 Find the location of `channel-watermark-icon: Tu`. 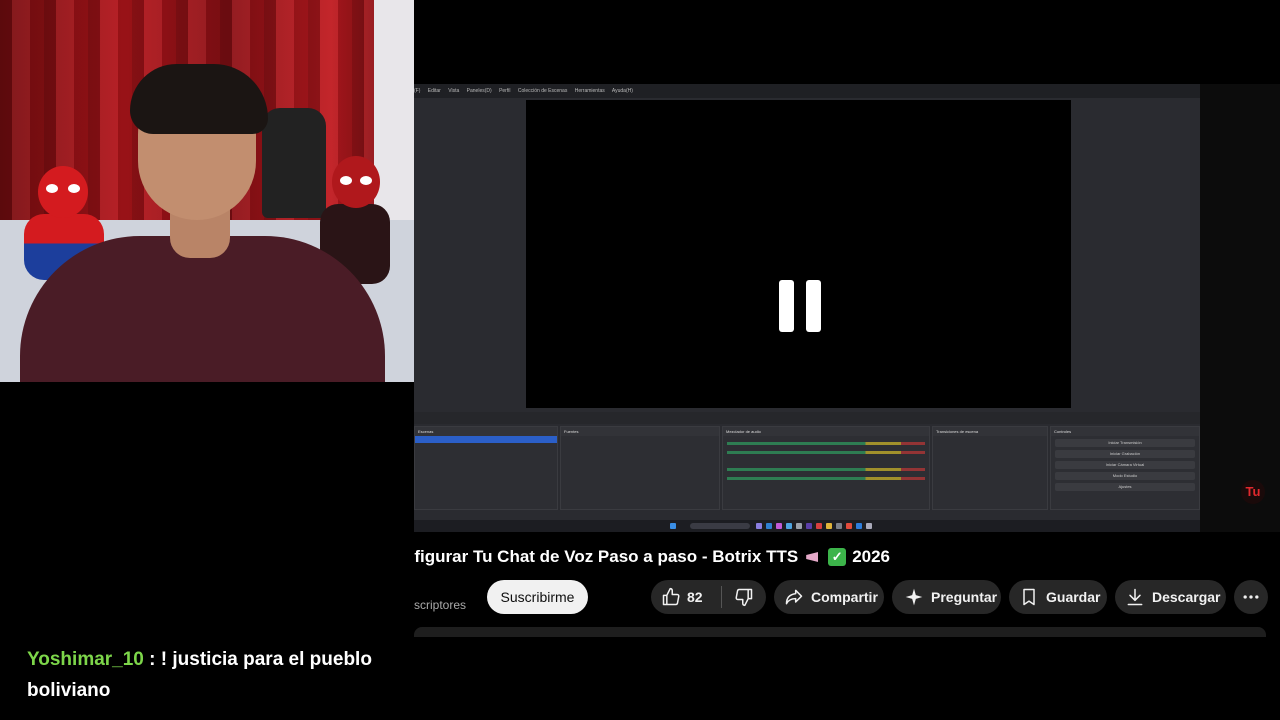

channel-watermark-icon: Tu is located at coordinates (1253, 492).